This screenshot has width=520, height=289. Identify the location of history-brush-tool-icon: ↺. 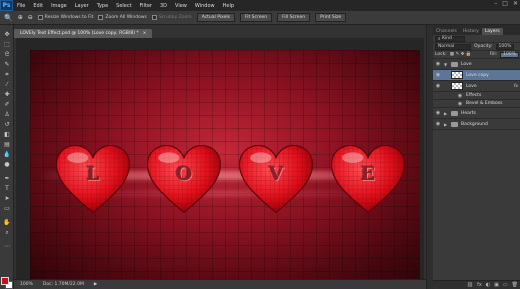
(7, 125).